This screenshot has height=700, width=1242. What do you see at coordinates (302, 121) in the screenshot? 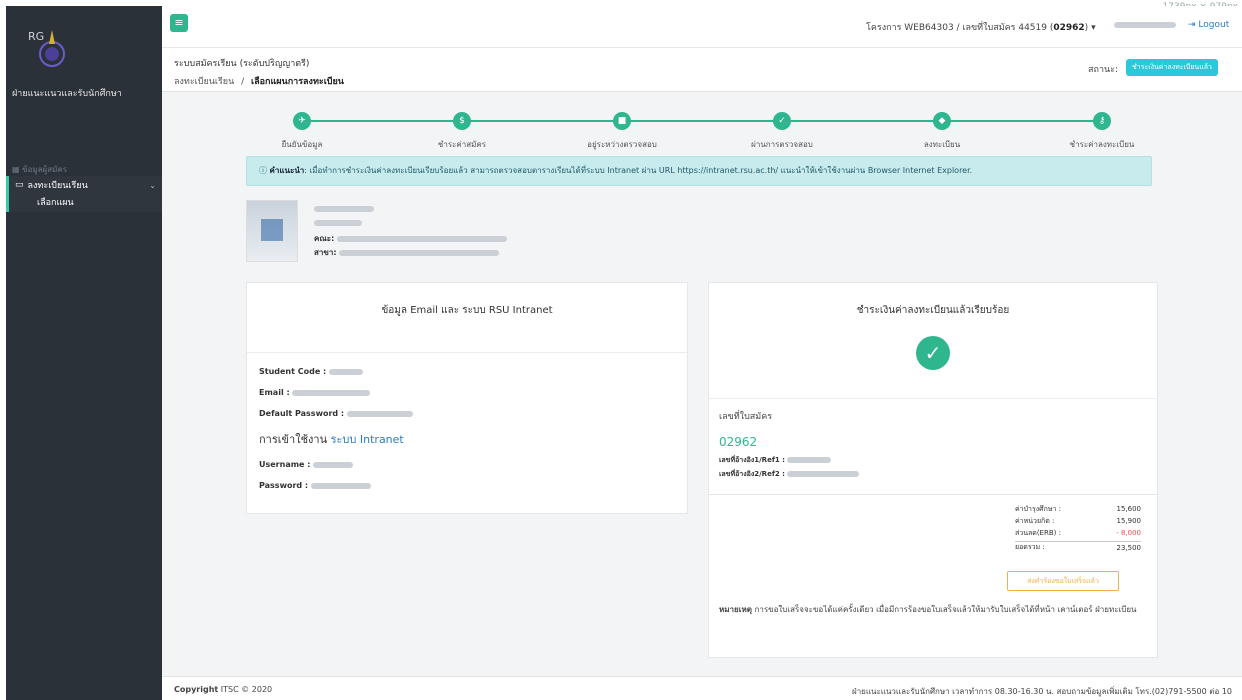
I see `paper-plane-icon: ✈` at bounding box center [302, 121].